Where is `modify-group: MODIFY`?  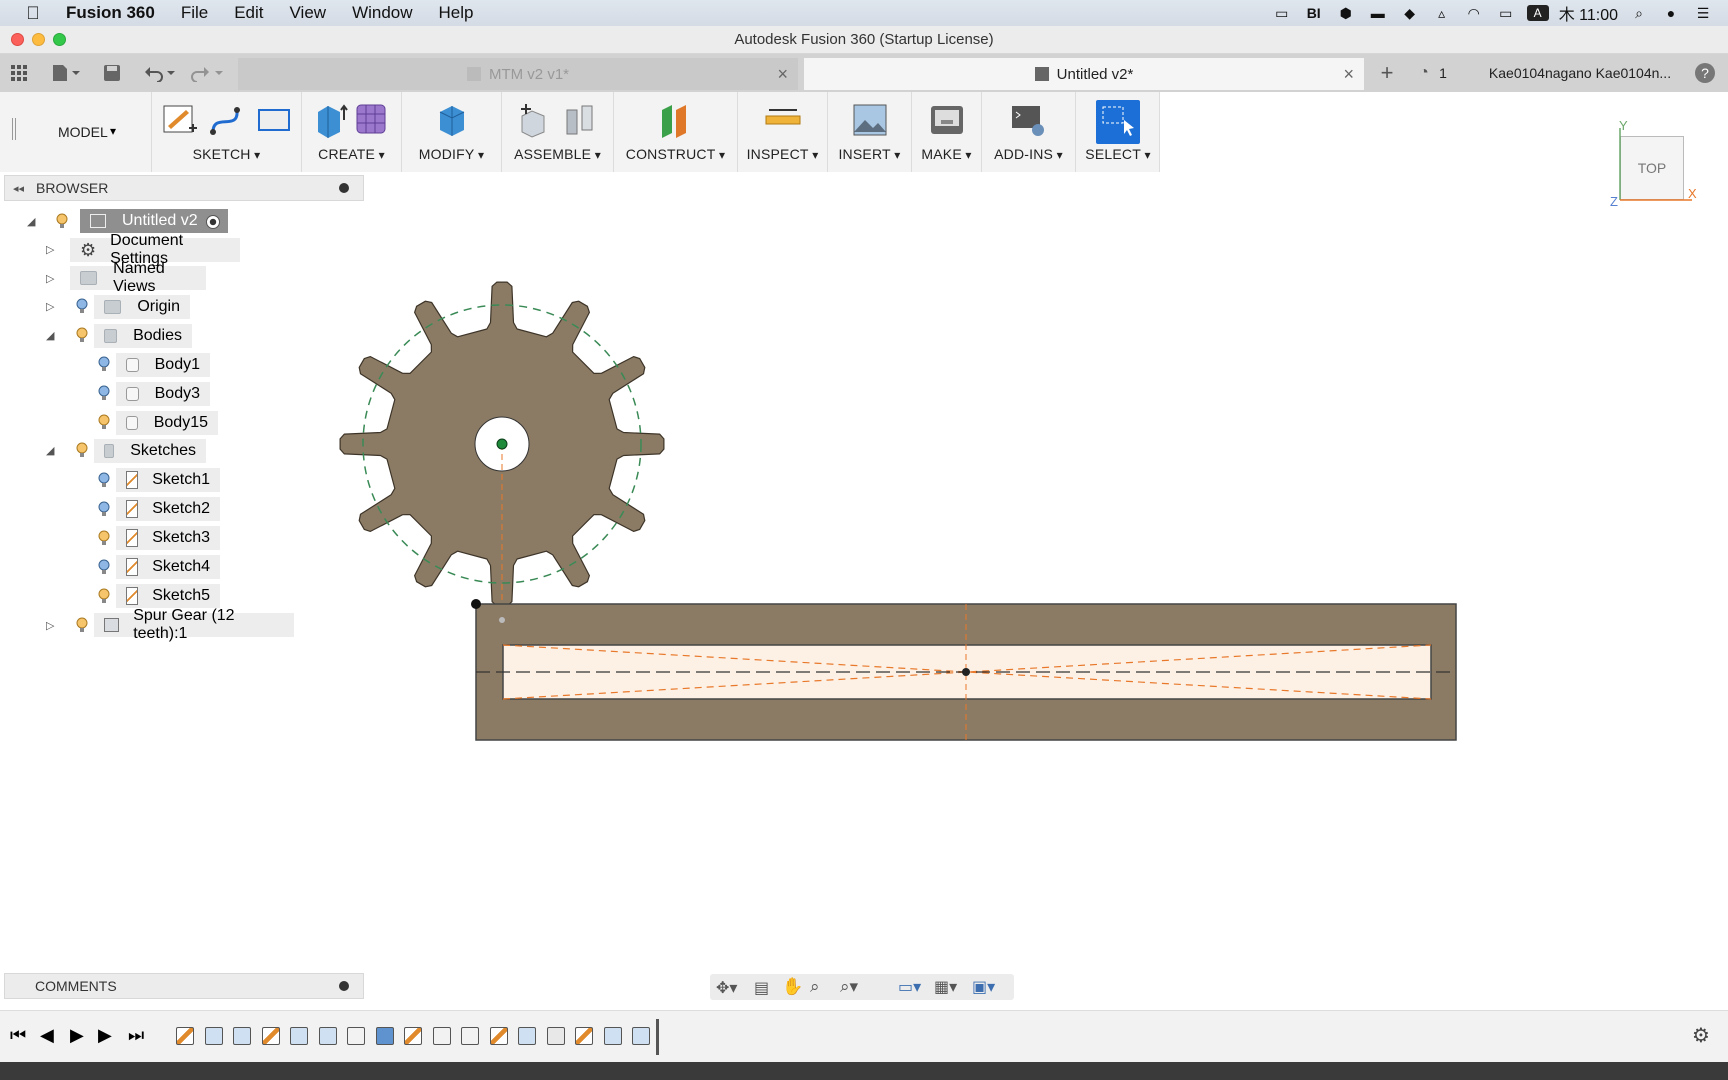
modify-group: MODIFY is located at coordinates (452, 132).